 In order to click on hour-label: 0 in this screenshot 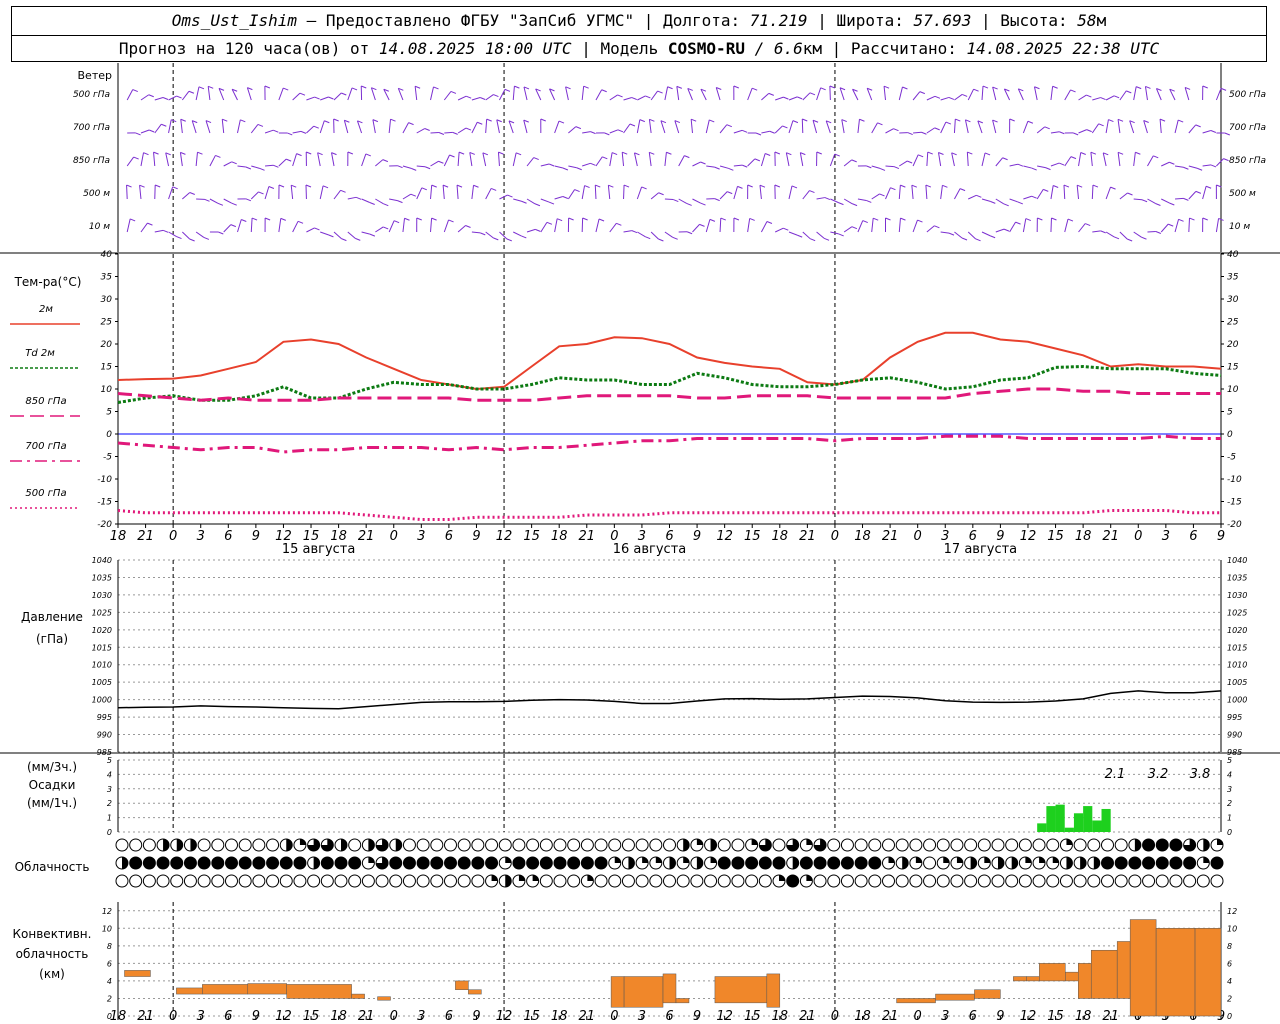, I will do `click(394, 536)`.